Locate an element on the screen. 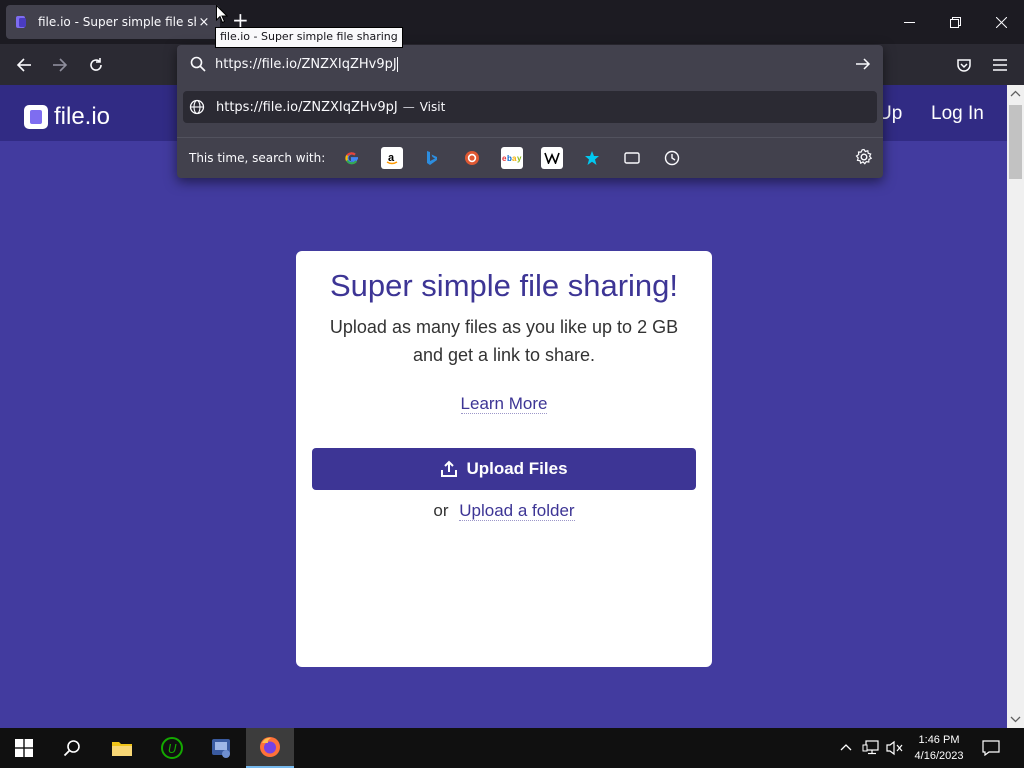 The height and width of the screenshot is (768, 1024). mouse-cursor-icon is located at coordinates (222, 14).